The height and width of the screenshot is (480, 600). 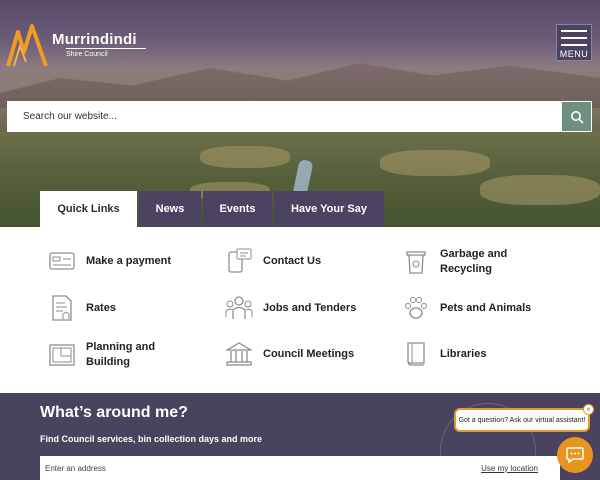 I want to click on bin-icon, so click(x=416, y=262).